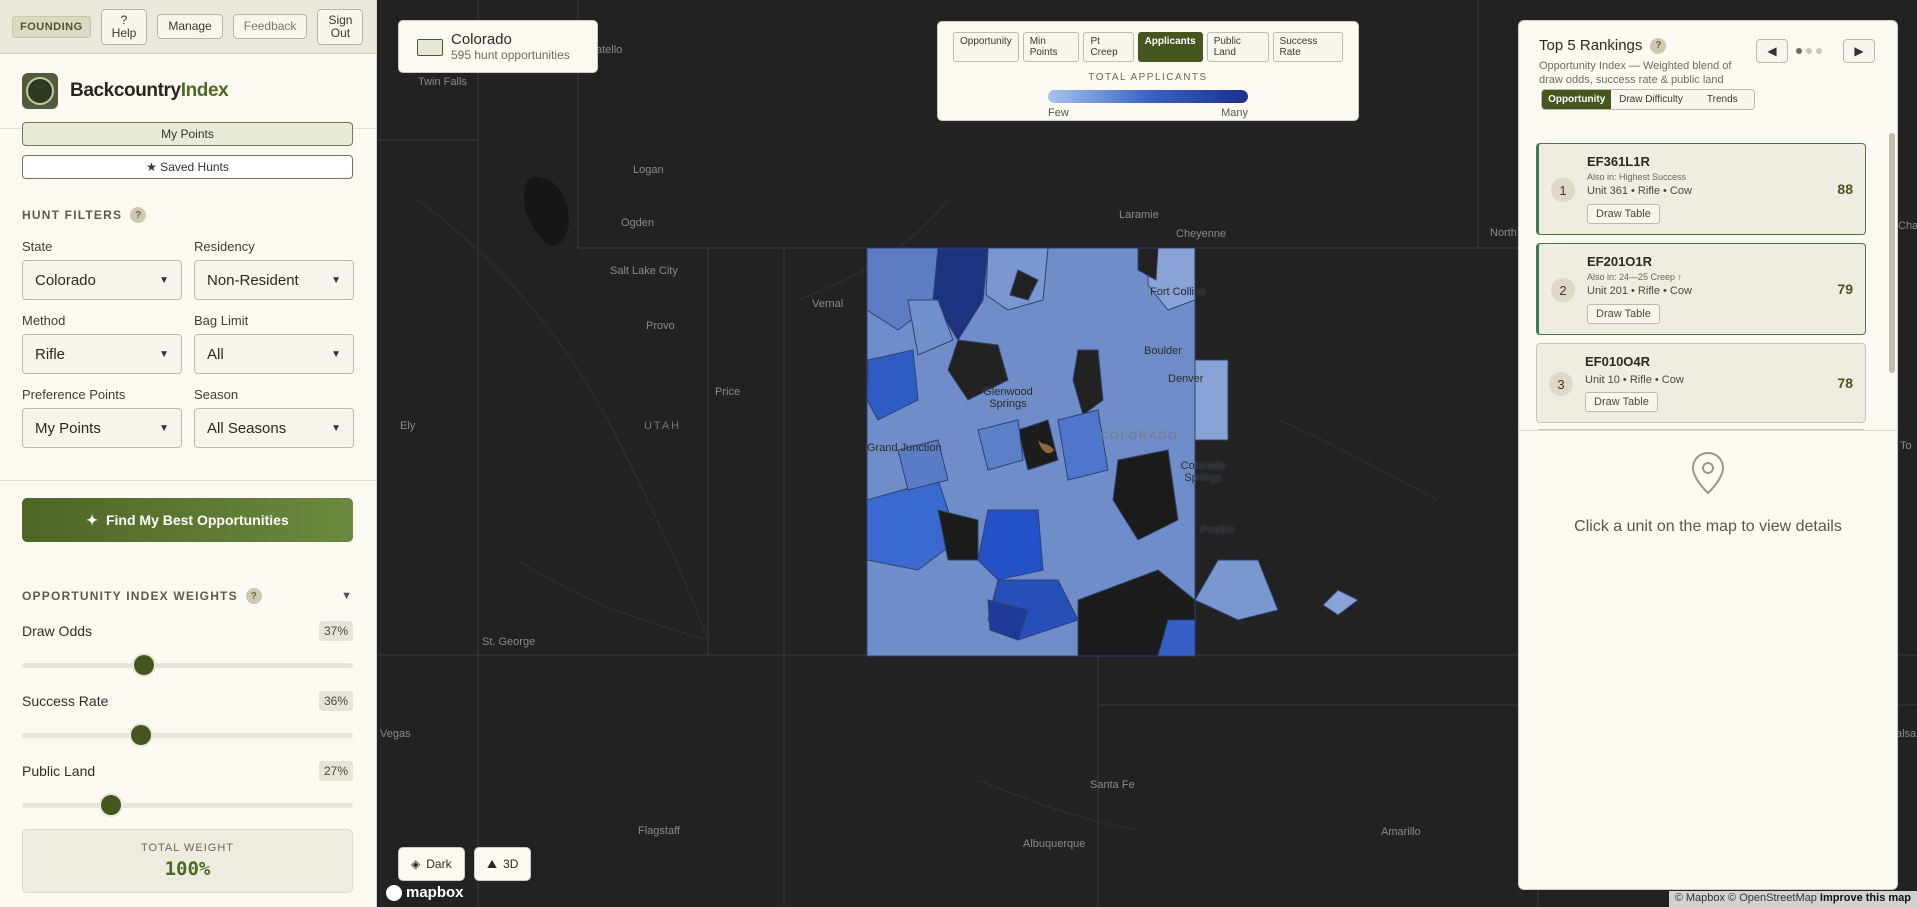 This screenshot has height=907, width=1917. Describe the element at coordinates (50, 354) in the screenshot. I see `method-select-value: Rifle` at that location.